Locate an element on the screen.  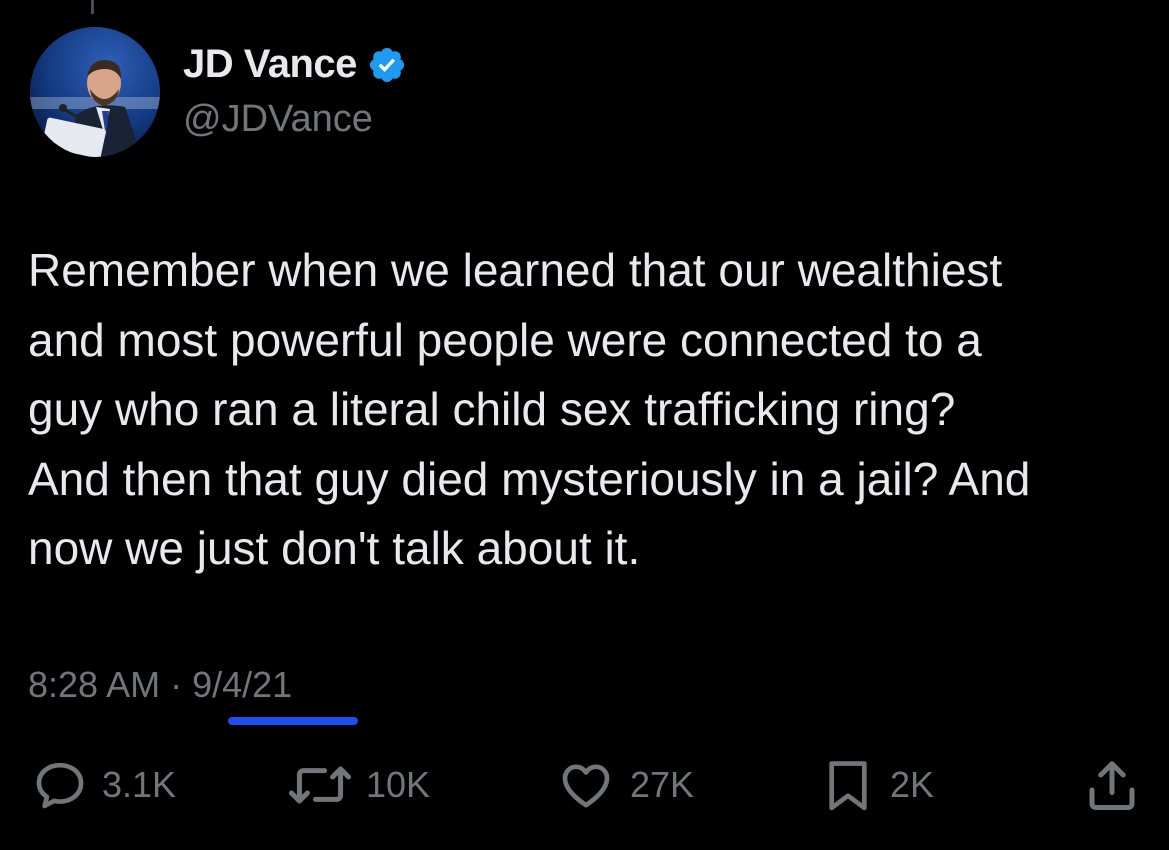
action-bar: 3.1K 10K 27K 2K is located at coordinates (584, 785).